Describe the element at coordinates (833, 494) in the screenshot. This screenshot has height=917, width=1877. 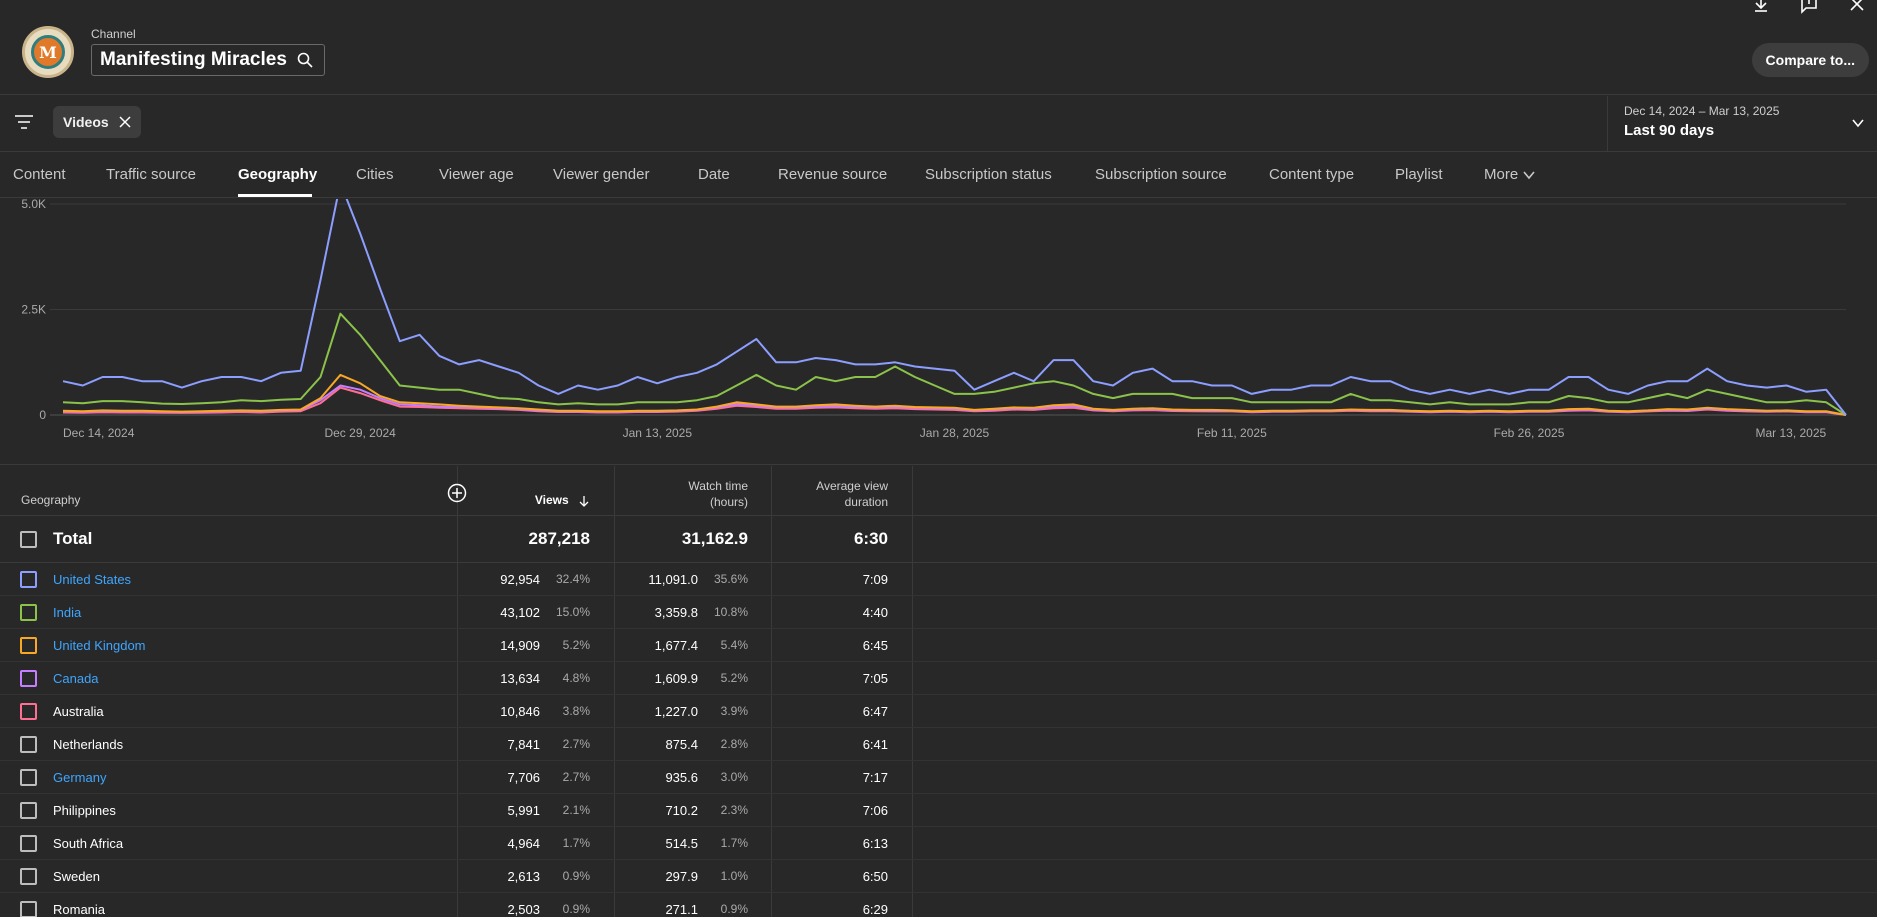
I see `header-avg-view-duration: Average view duration` at that location.